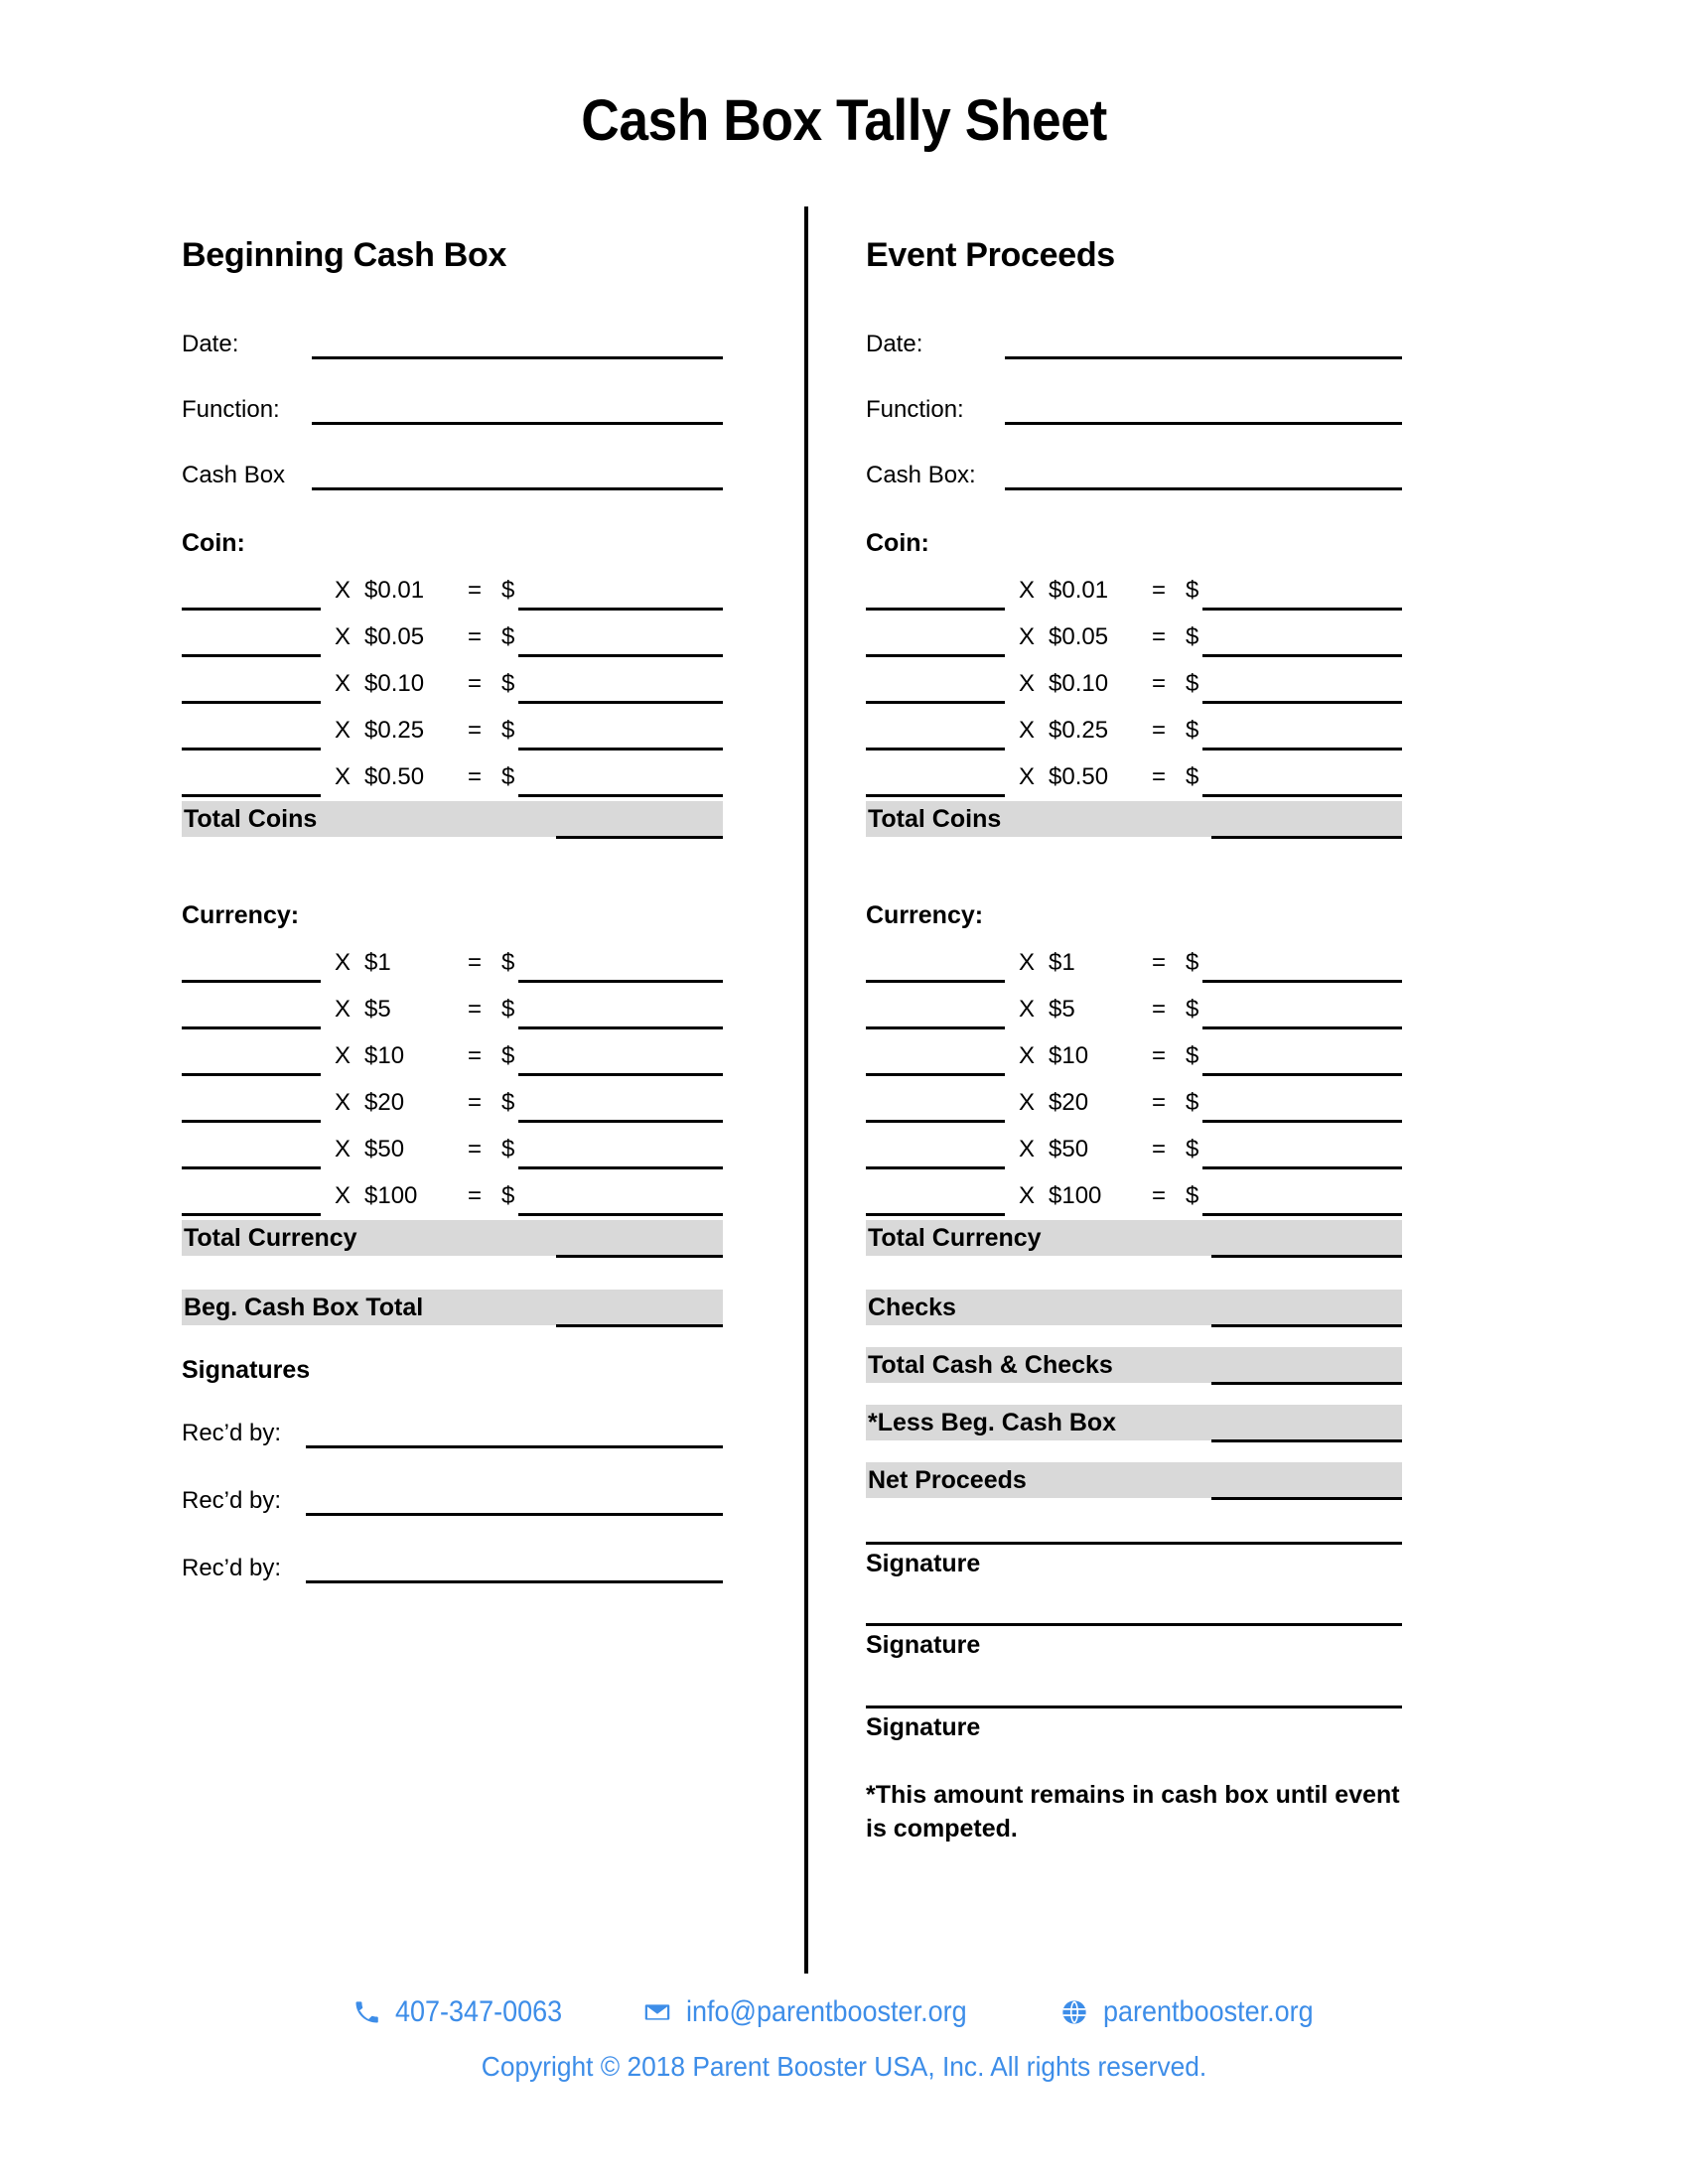 The image size is (1688, 2184). I want to click on left-coin-denom-010: $0.10, so click(394, 683).